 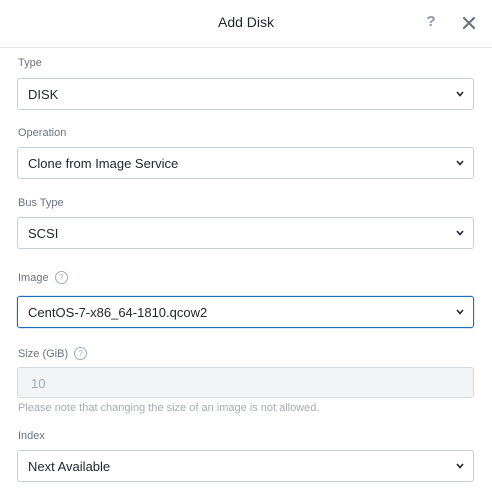 I want to click on type-label: Type, so click(x=30, y=63).